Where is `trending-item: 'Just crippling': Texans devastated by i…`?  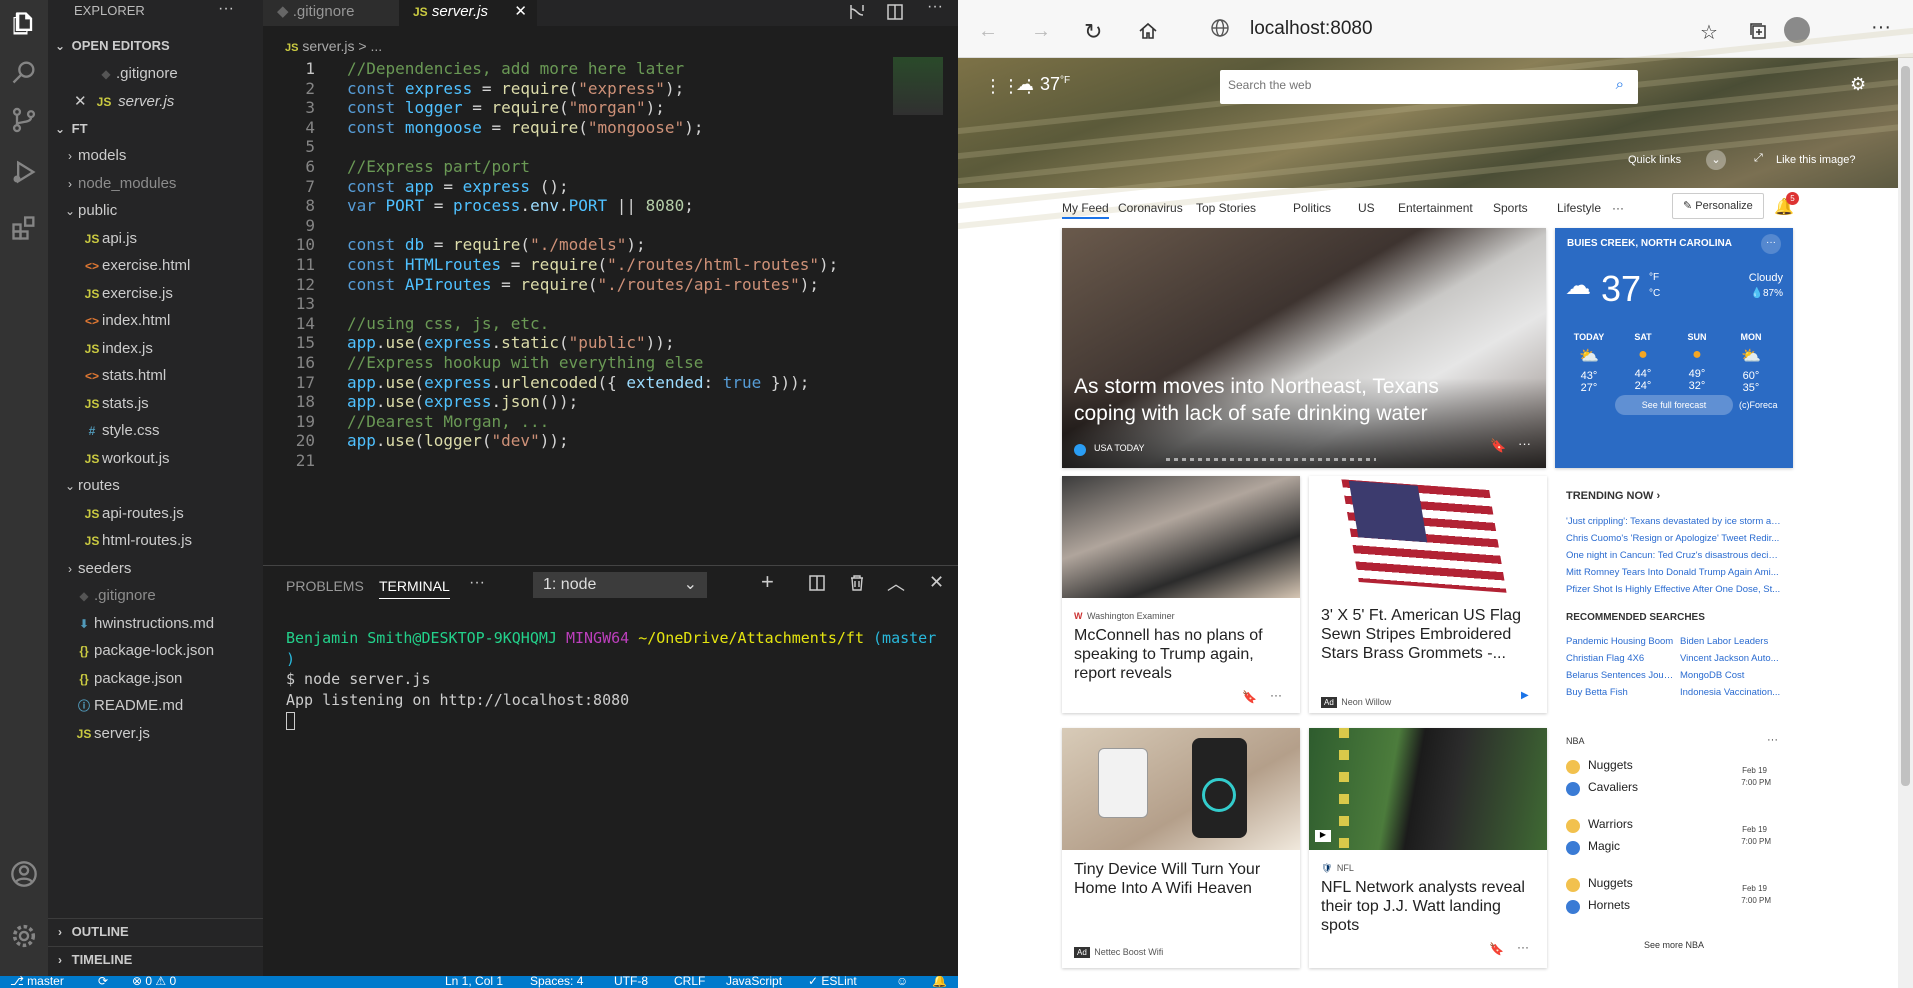
trending-item: 'Just crippling': Texans devastated by i… is located at coordinates (1673, 521).